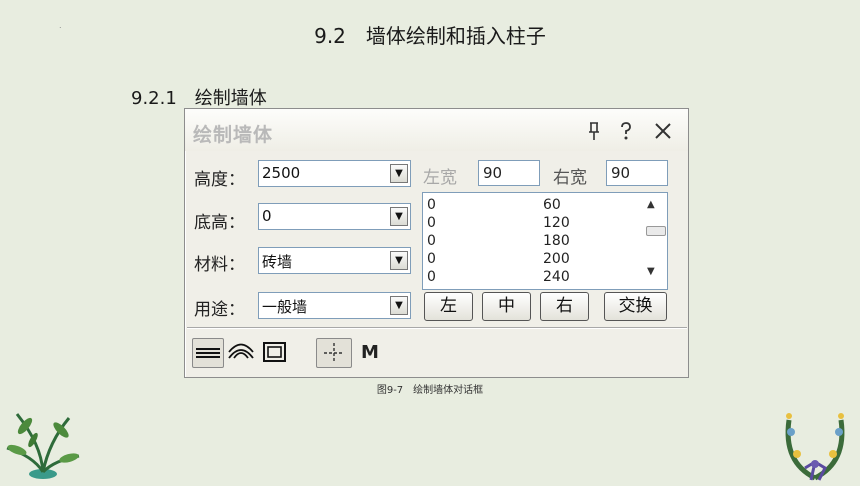  What do you see at coordinates (267, 216) in the screenshot?
I see `base-height-value: 0` at bounding box center [267, 216].